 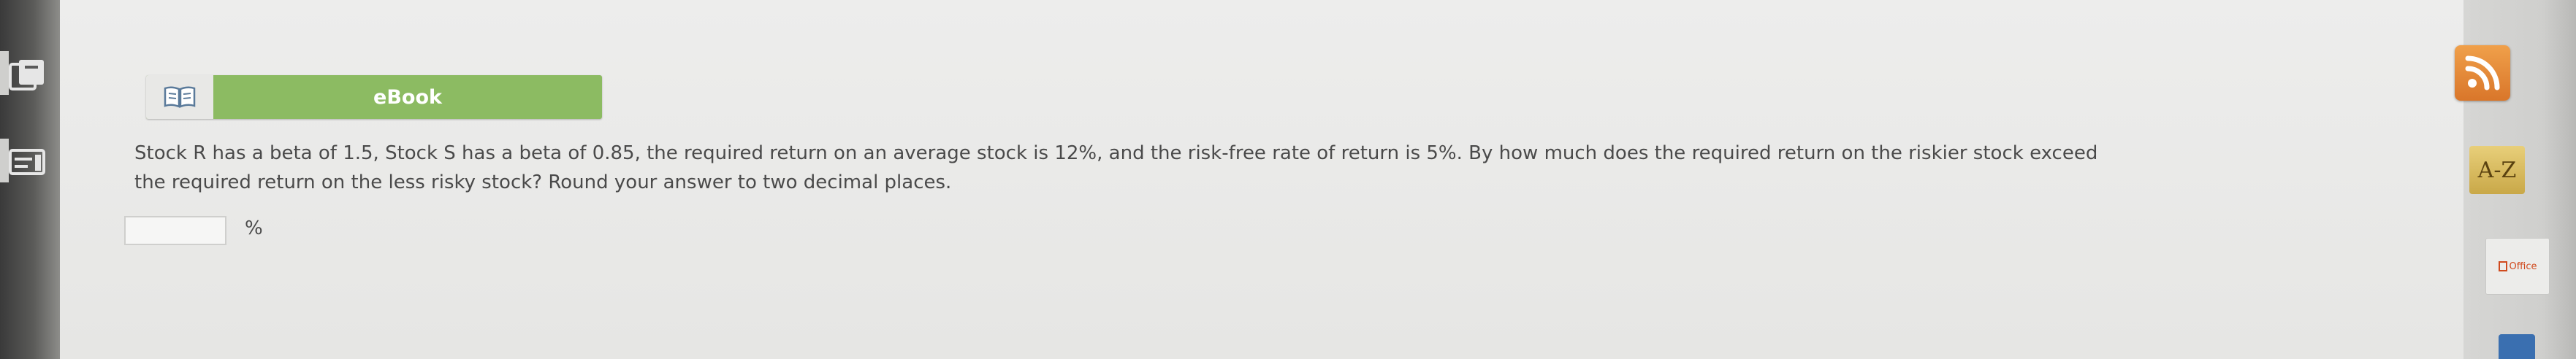 I want to click on panel-icon, so click(x=28, y=163).